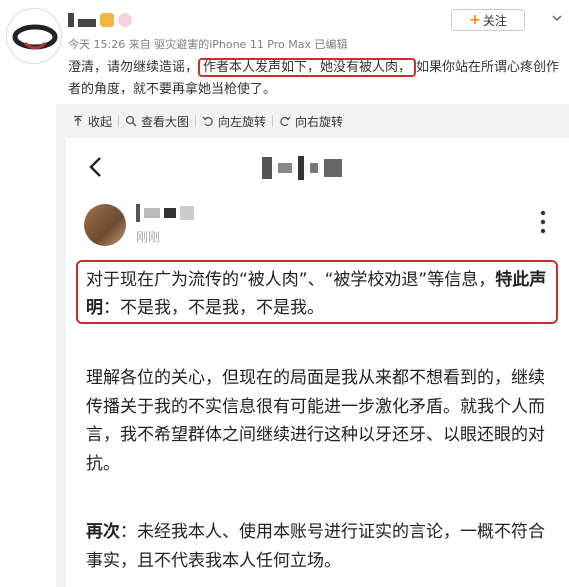 Image resolution: width=569 pixels, height=587 pixels. Describe the element at coordinates (78, 120) in the screenshot. I see `collapse-icon` at that location.